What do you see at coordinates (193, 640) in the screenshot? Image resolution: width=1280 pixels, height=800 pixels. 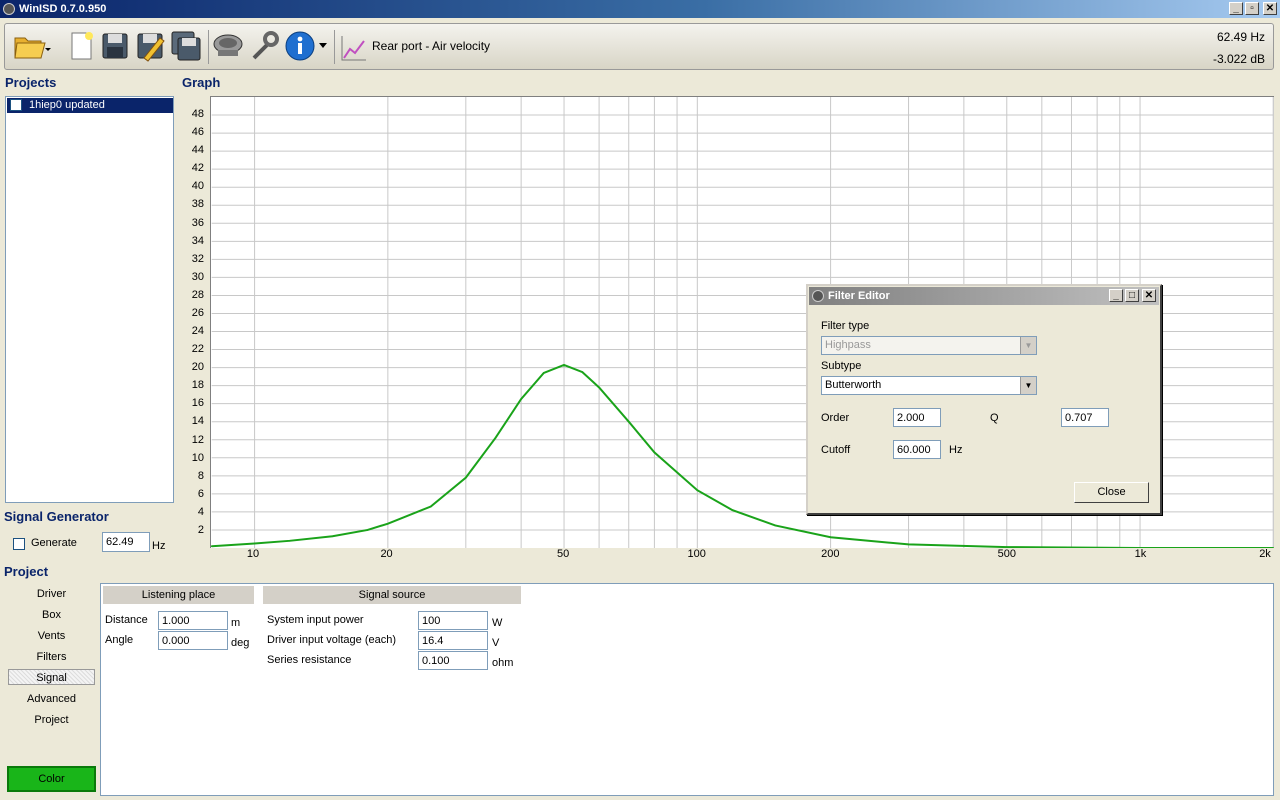 I see `angle-input` at bounding box center [193, 640].